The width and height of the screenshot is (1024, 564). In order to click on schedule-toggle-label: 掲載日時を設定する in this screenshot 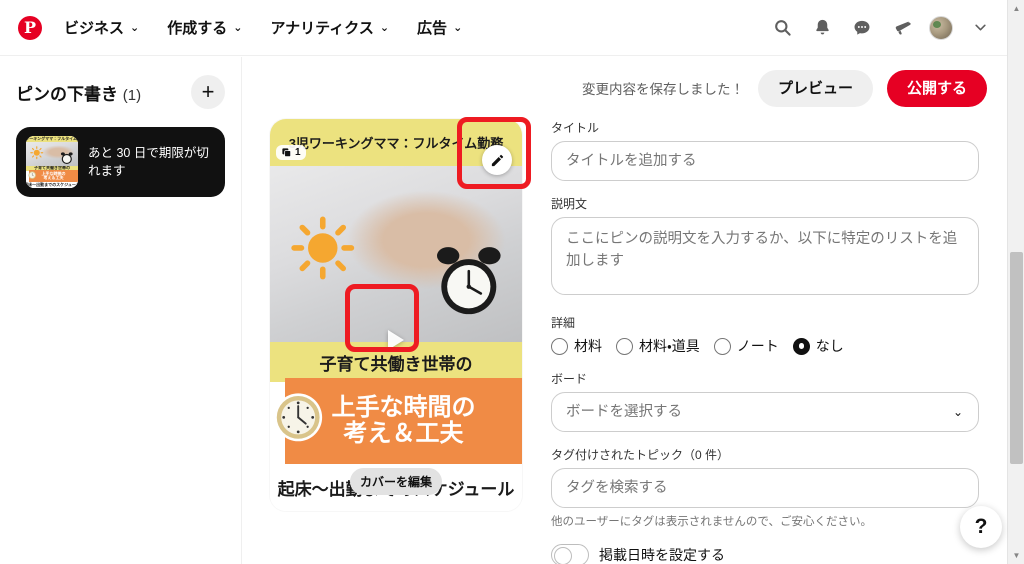, I will do `click(662, 555)`.